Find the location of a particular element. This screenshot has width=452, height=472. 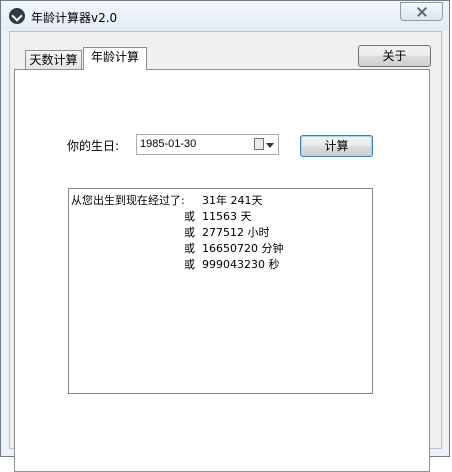

about-button: 关于 is located at coordinates (394, 56).